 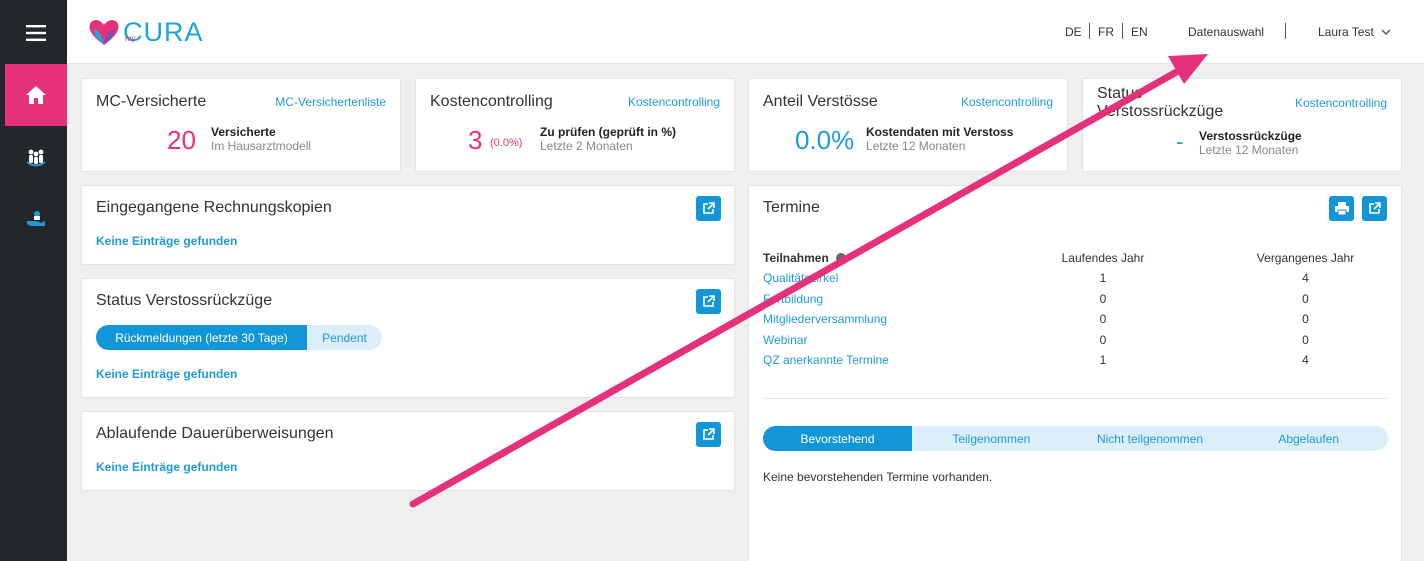 I want to click on print-button, so click(x=1341, y=208).